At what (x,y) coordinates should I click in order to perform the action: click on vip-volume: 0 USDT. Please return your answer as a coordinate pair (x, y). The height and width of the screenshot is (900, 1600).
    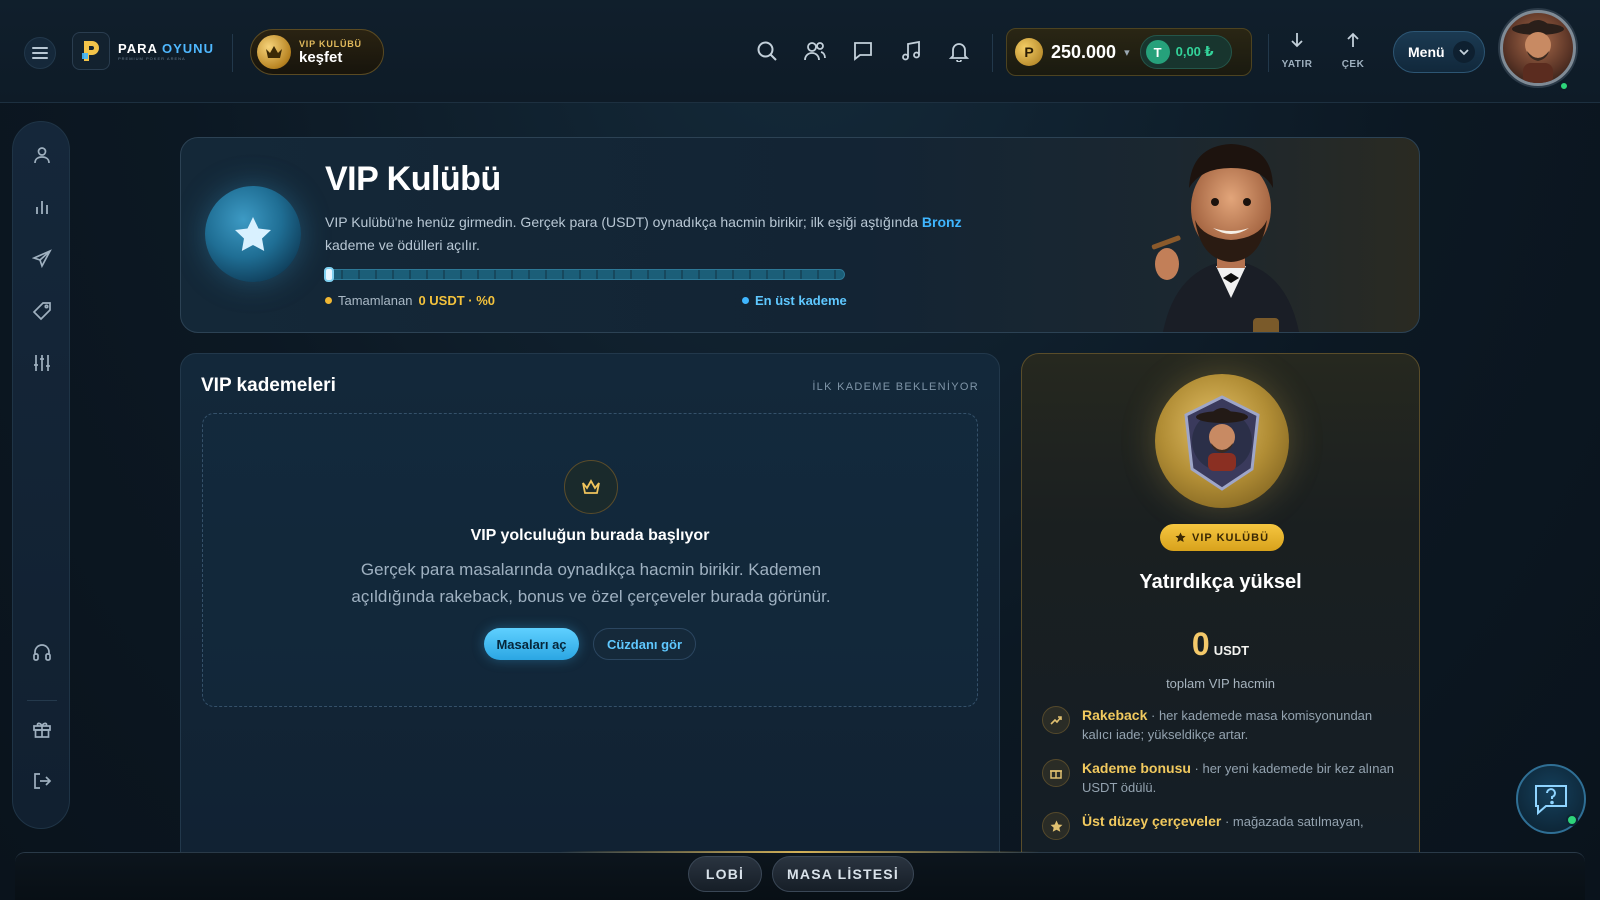
    Looking at the image, I should click on (1220, 644).